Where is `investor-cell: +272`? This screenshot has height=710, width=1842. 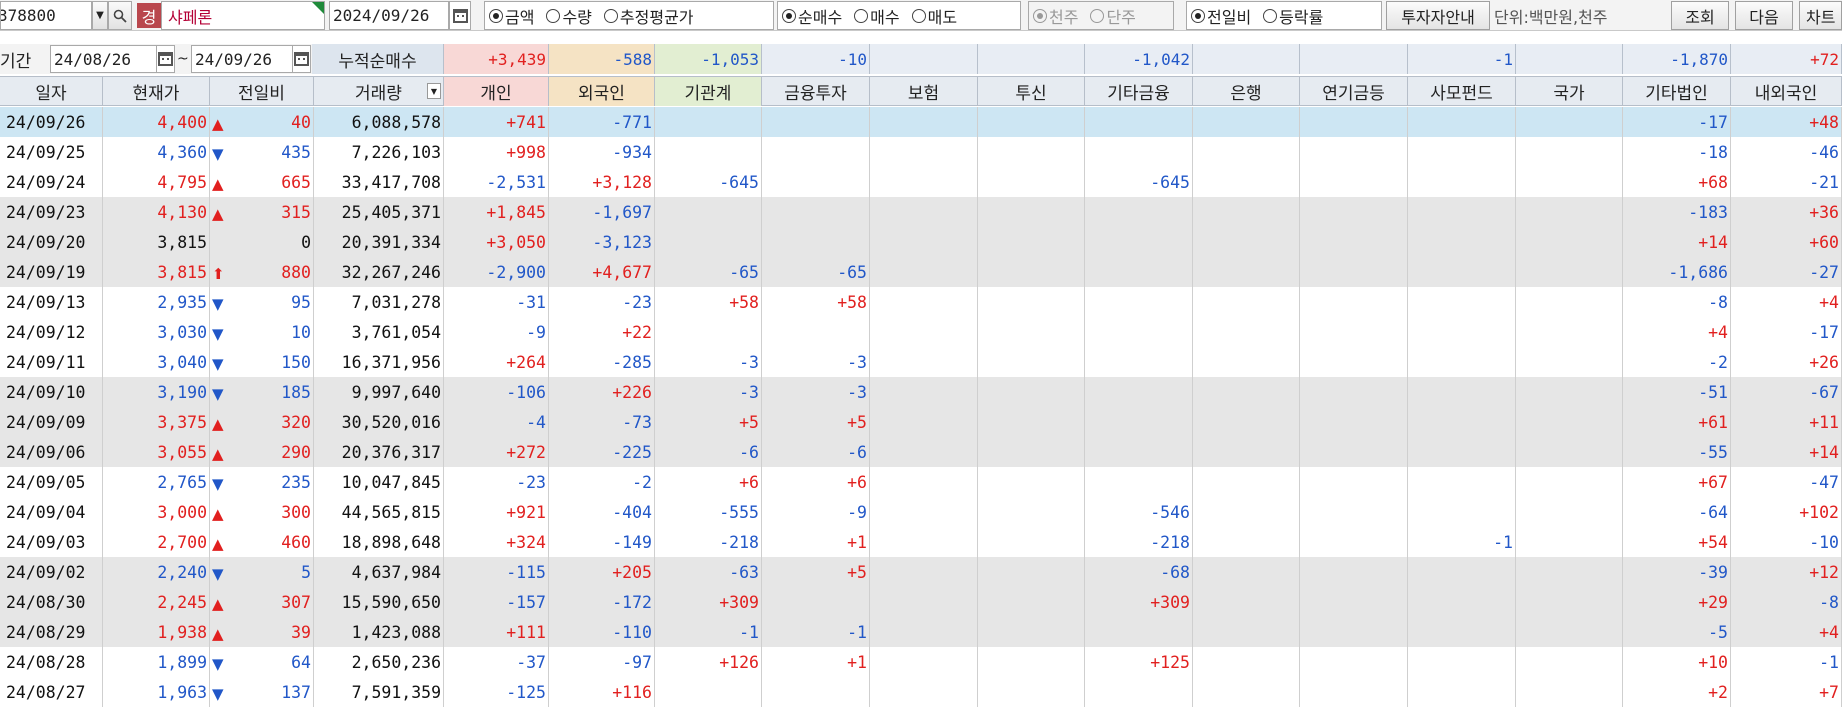 investor-cell: +272 is located at coordinates (496, 452).